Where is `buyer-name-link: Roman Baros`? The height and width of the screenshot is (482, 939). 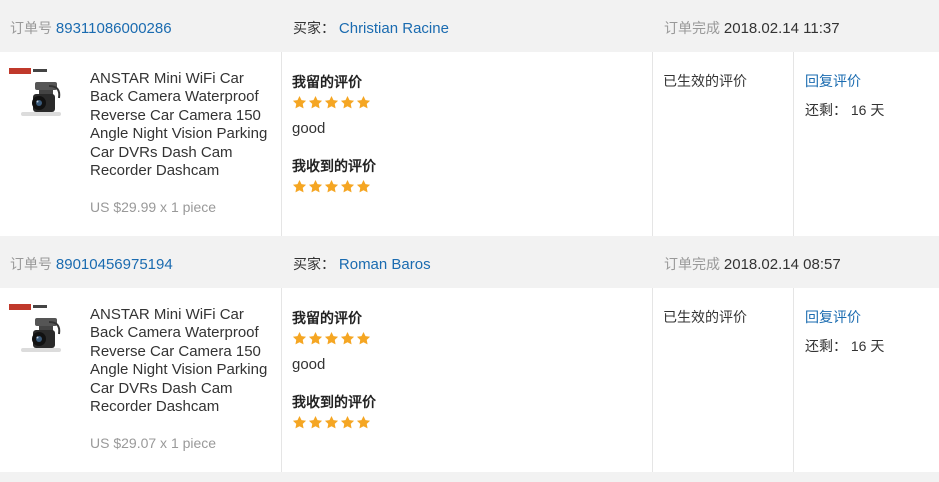 buyer-name-link: Roman Baros is located at coordinates (385, 264).